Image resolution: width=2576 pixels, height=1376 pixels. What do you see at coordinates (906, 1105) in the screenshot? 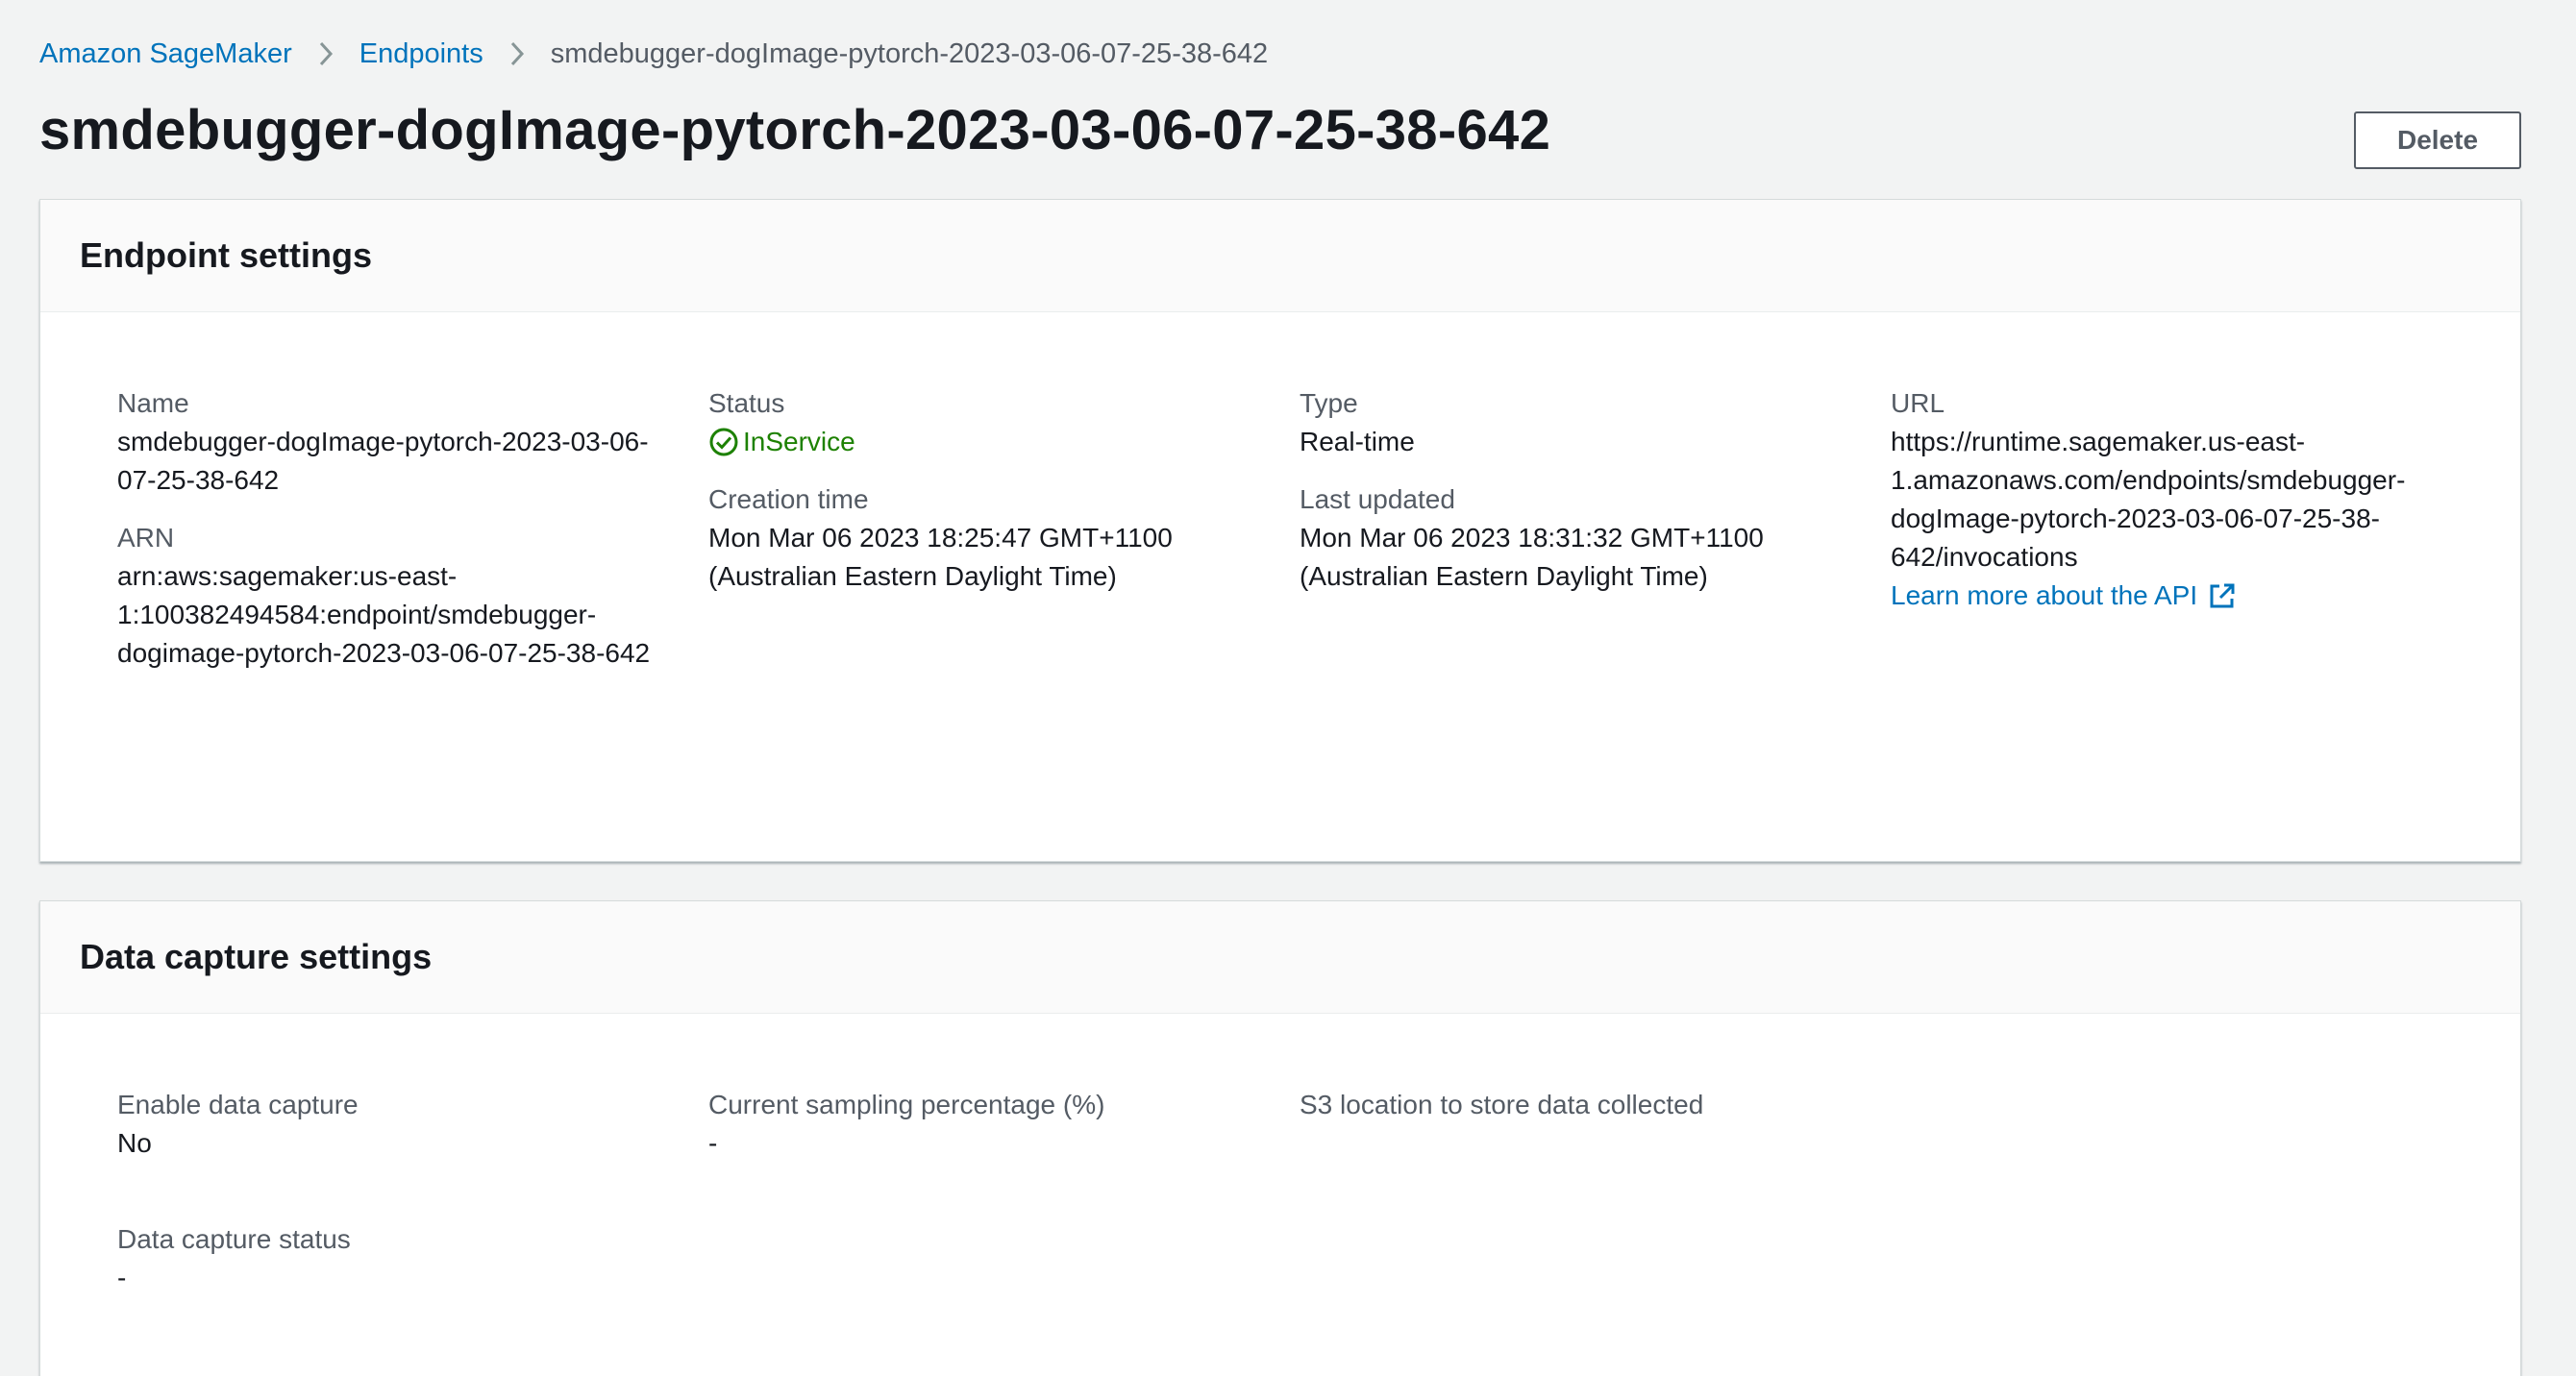
I see `sampling-label: Current sampling percentage (%)` at bounding box center [906, 1105].